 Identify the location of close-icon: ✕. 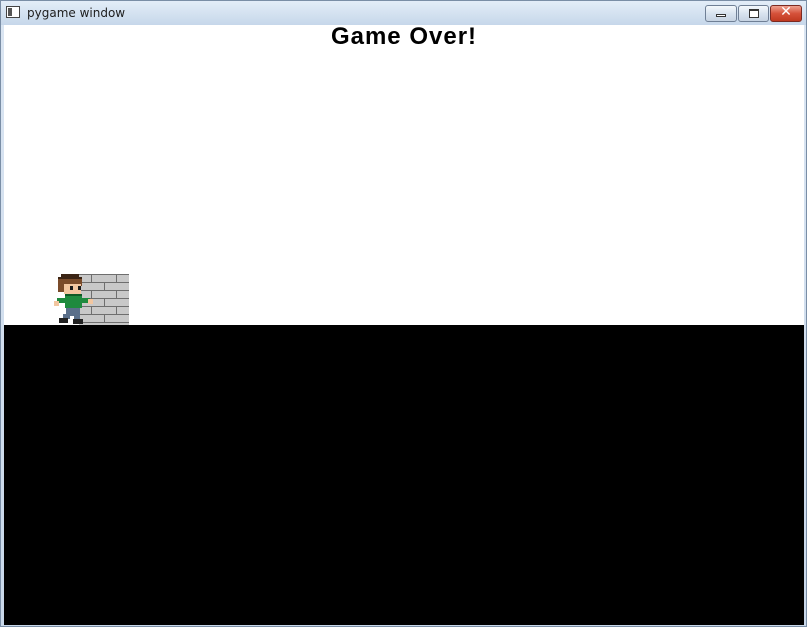
(786, 12).